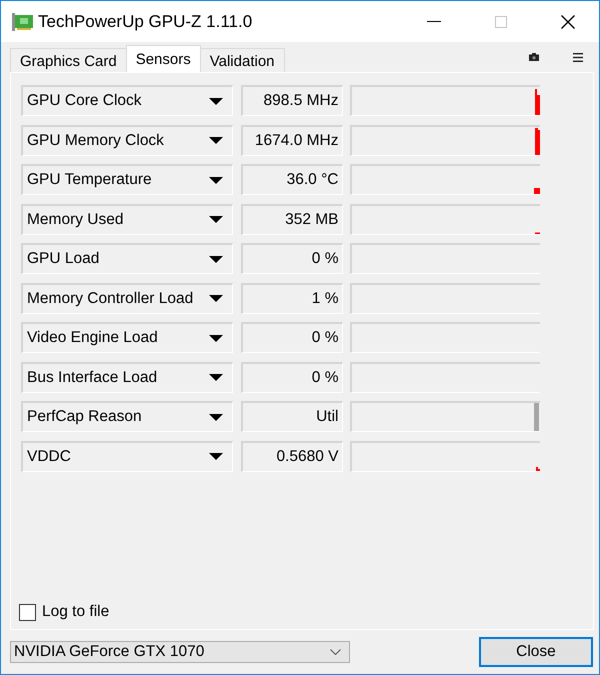 This screenshot has height=675, width=600. I want to click on checkbox, so click(27, 612).